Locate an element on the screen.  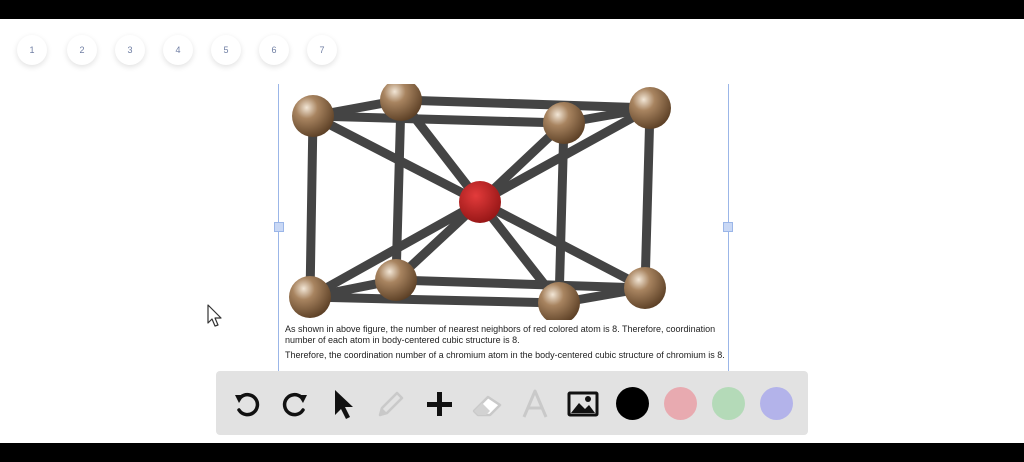
redo-button is located at coordinates (295, 404).